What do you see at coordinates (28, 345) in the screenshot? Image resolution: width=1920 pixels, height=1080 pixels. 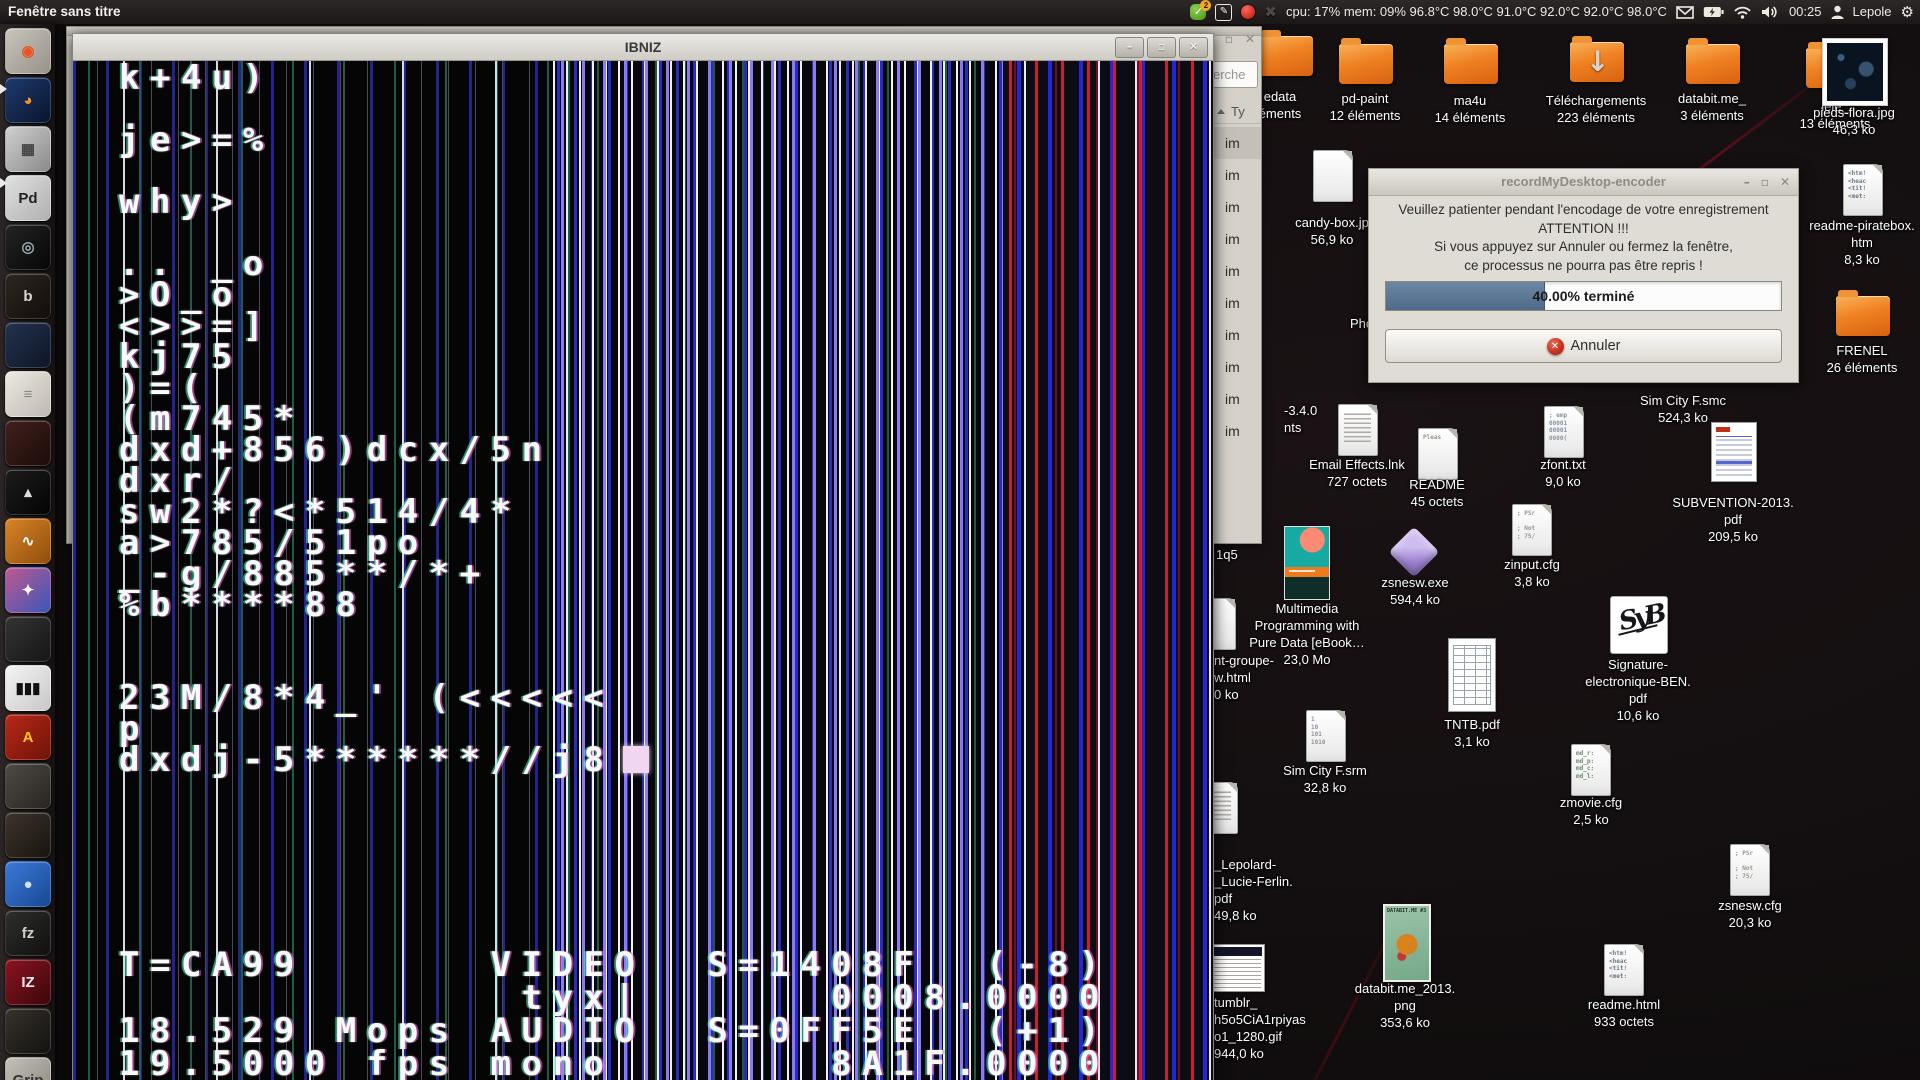 I see `dock-icon-navy-app` at bounding box center [28, 345].